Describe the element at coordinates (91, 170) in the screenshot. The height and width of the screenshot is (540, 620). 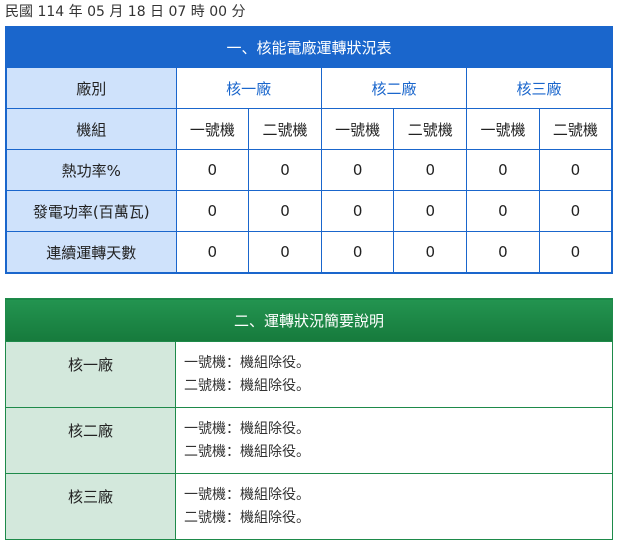
I see `row-label-thermal-power: 熱功率%` at that location.